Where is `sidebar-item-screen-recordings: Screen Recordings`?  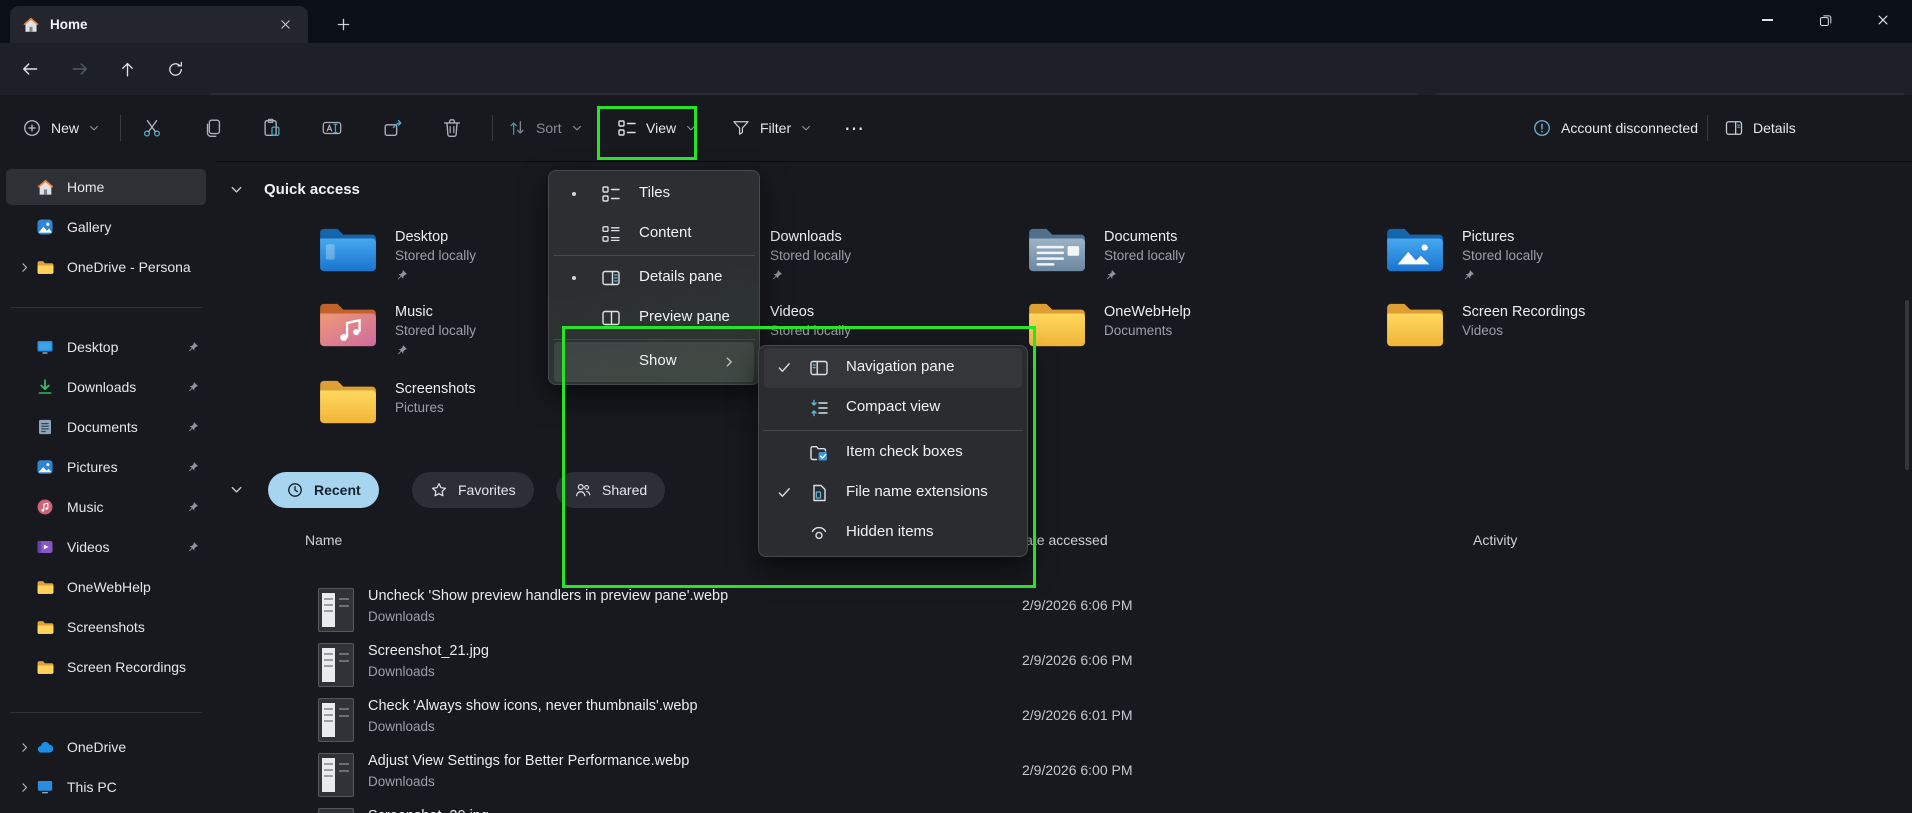
sidebar-item-screen-recordings: Screen Recordings is located at coordinates (106, 667).